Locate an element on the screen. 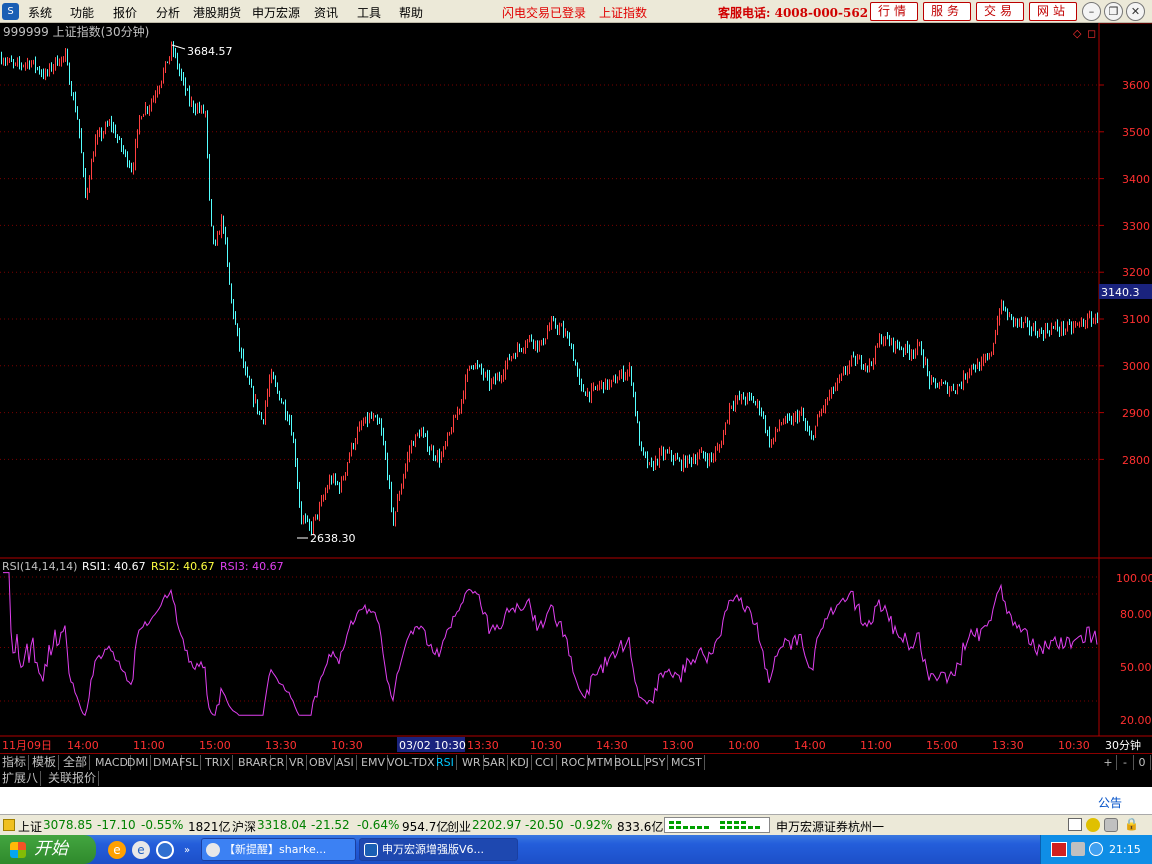 The image size is (1152, 864). rsi-title: RSI(14,14,14) is located at coordinates (39, 566).